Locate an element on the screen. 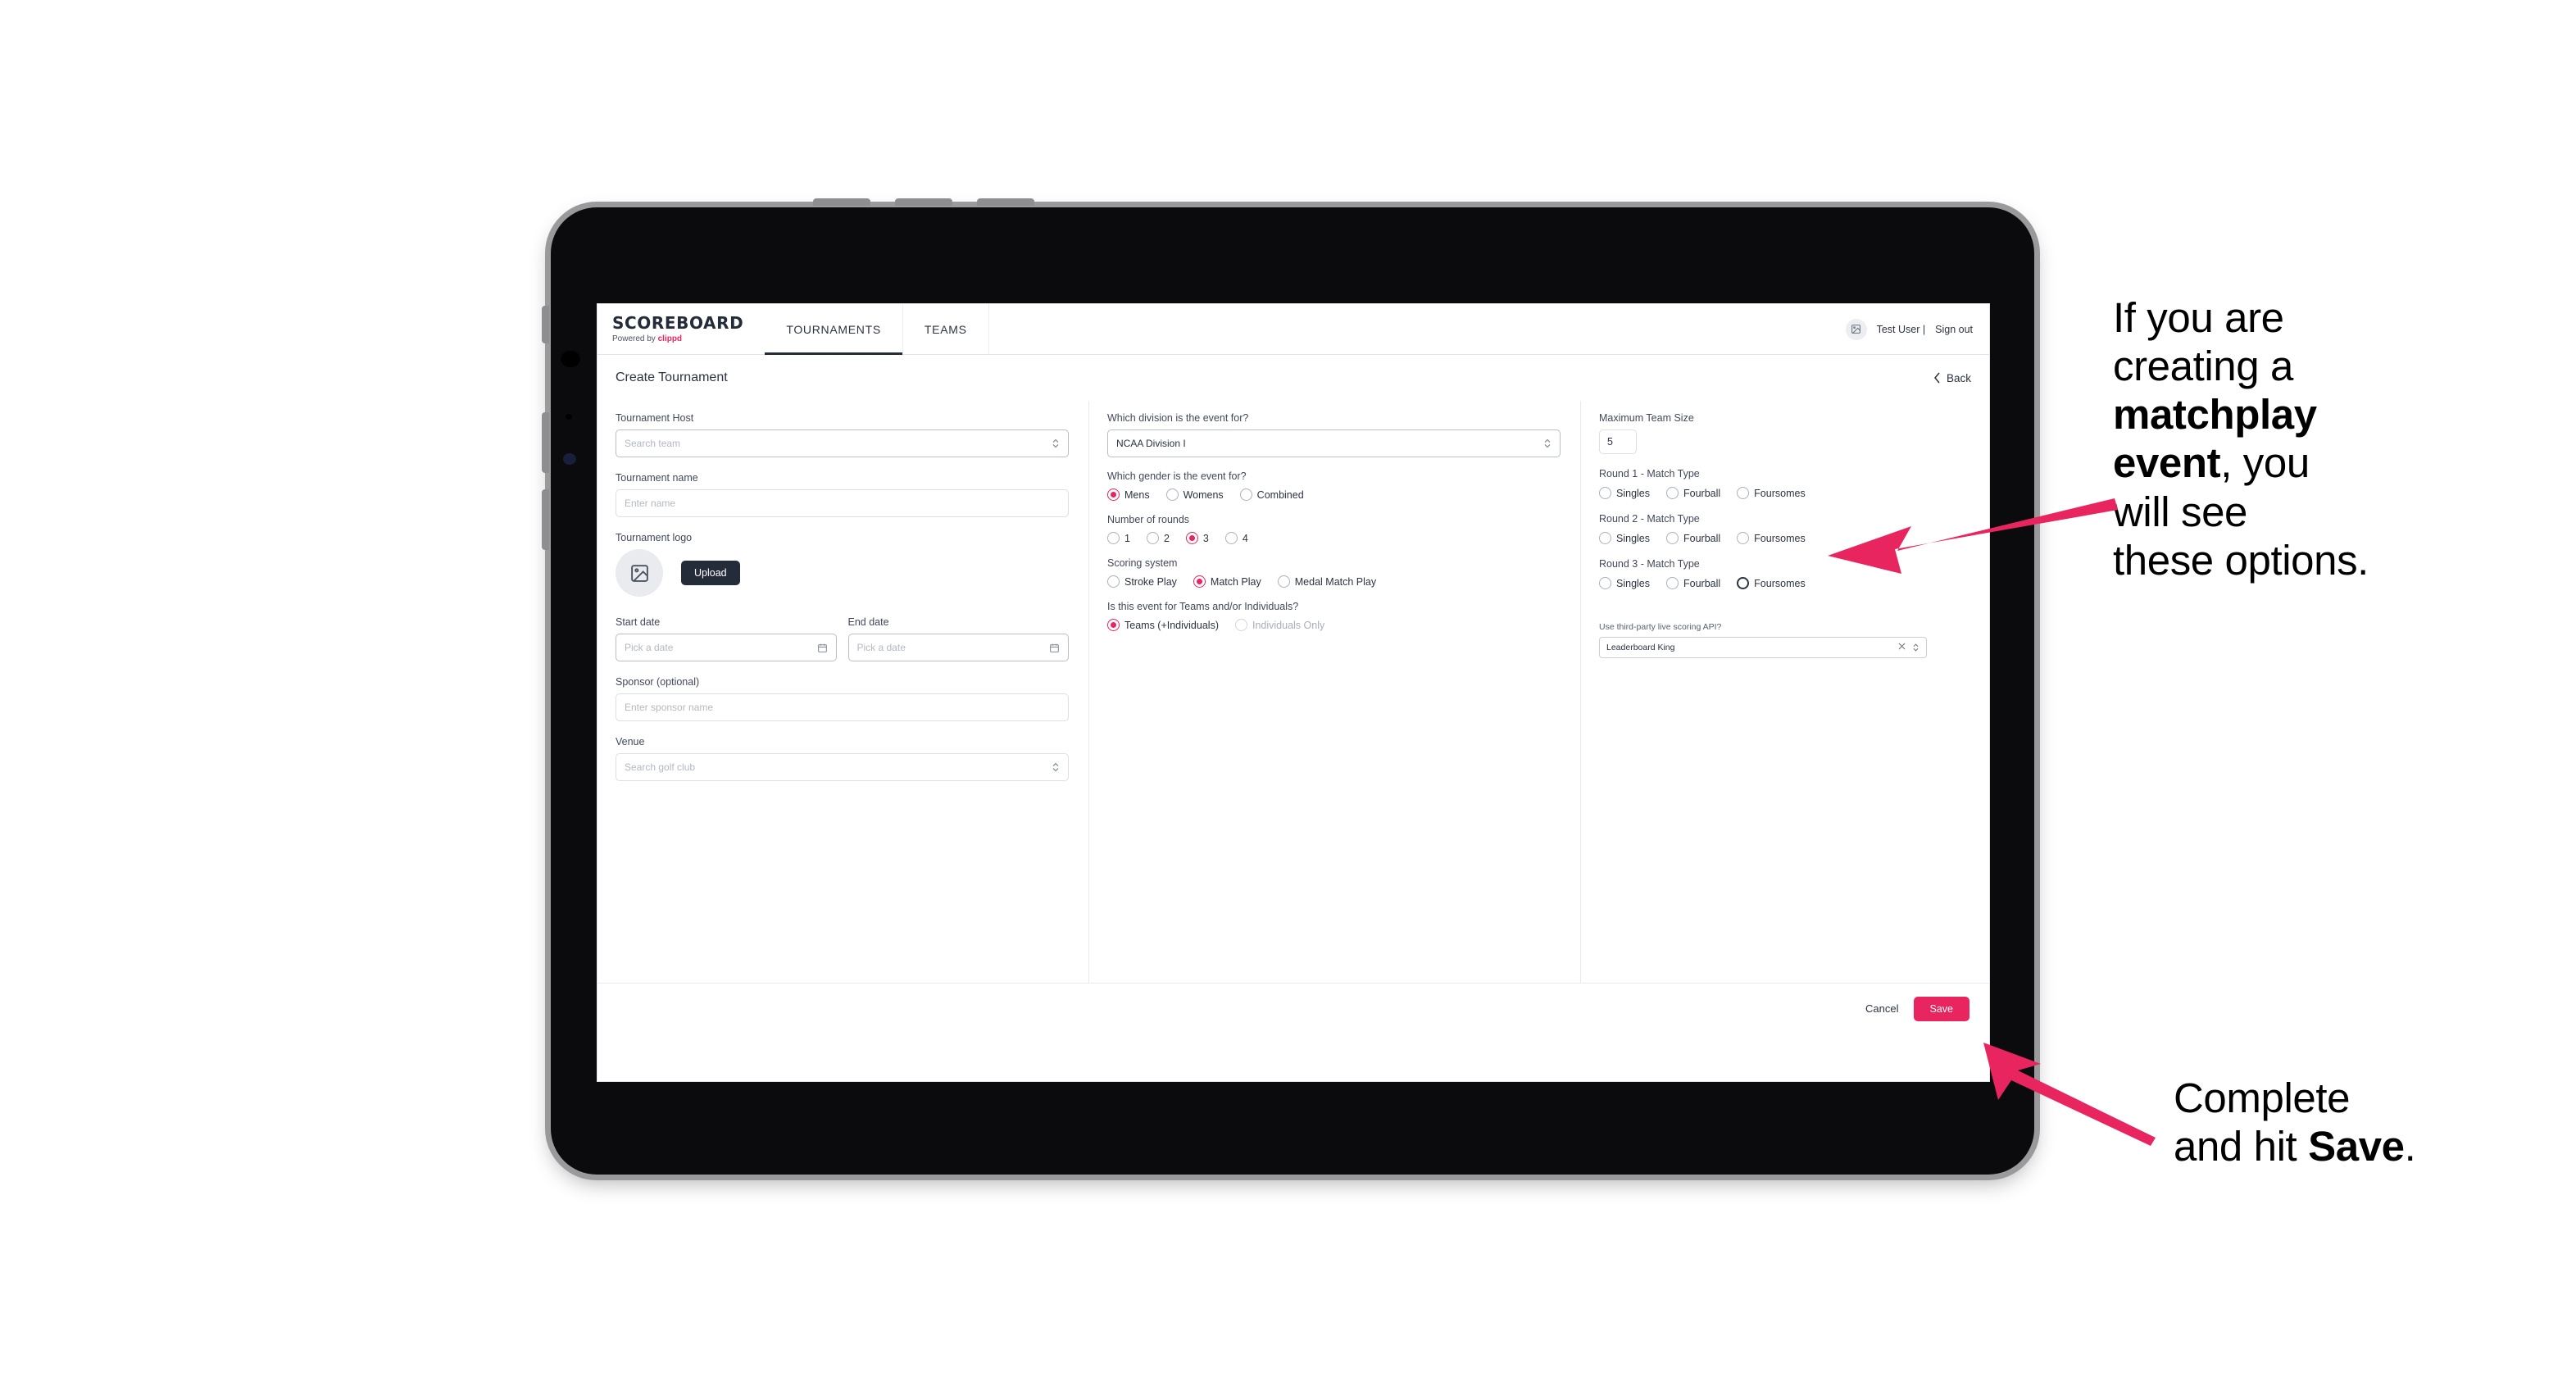  division-select: NCAA Division I is located at coordinates (1334, 443).